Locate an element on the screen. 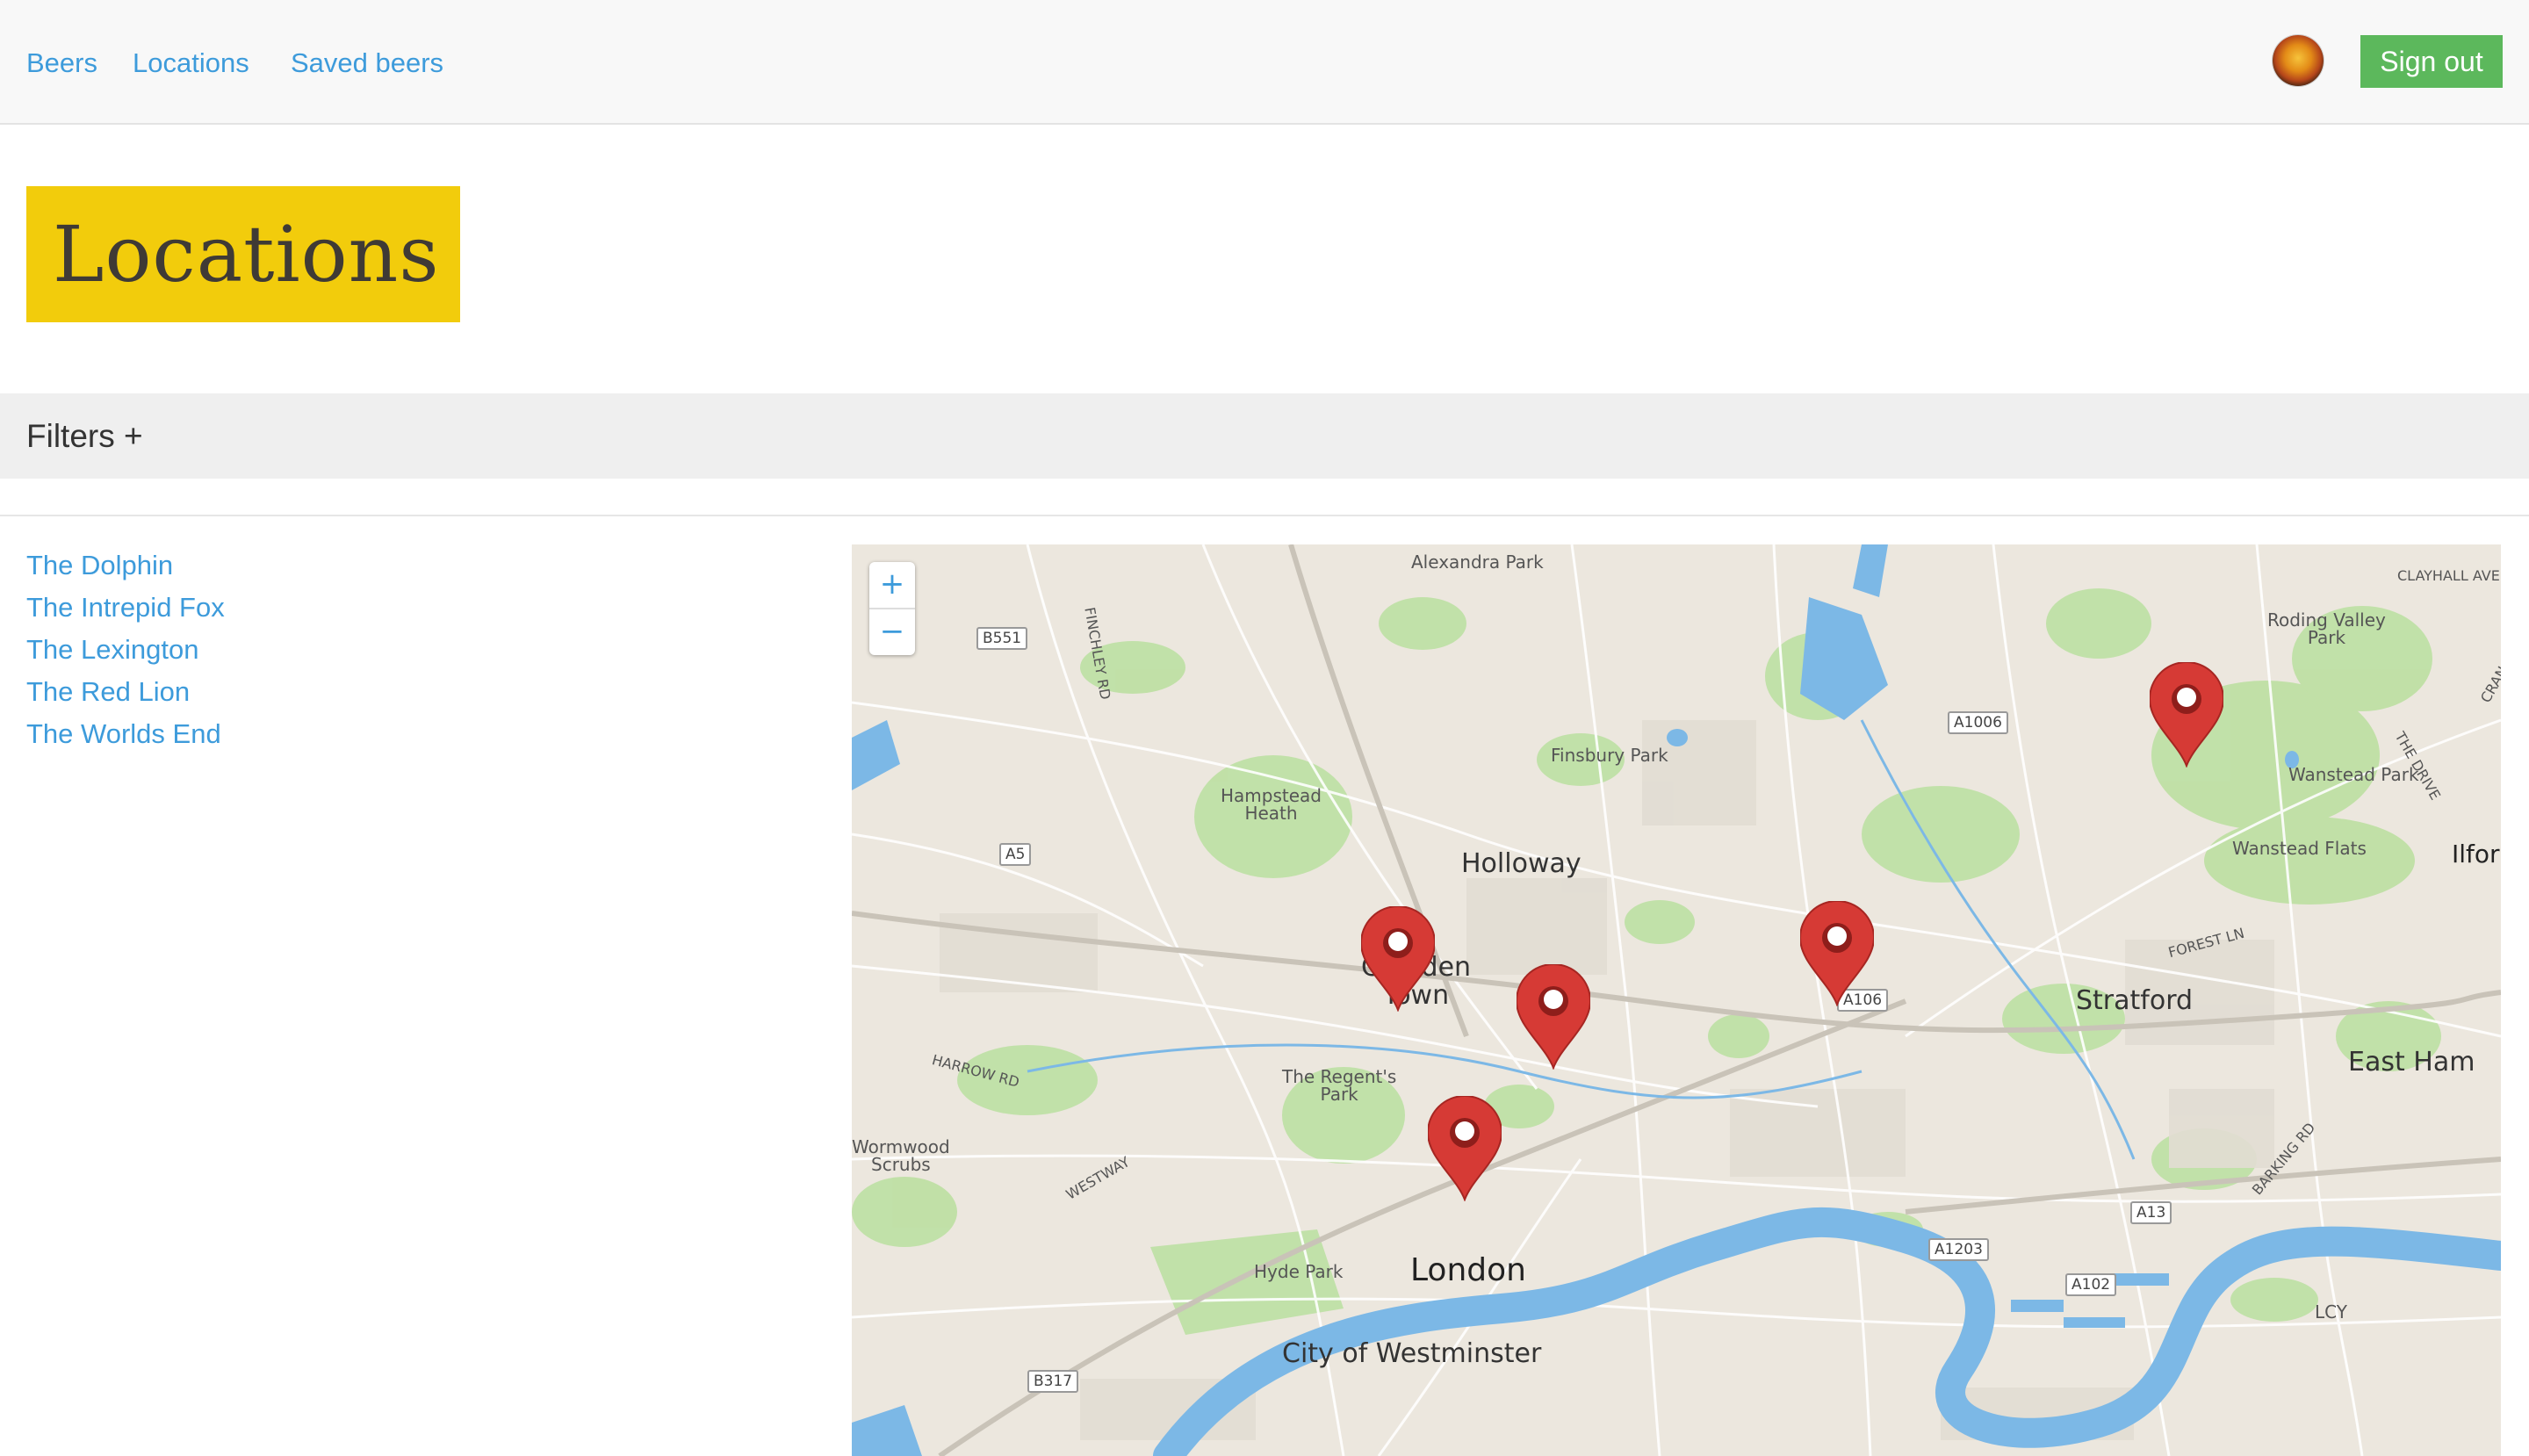  map-label-clayhall: CLAYHALL AVE is located at coordinates (2449, 575).